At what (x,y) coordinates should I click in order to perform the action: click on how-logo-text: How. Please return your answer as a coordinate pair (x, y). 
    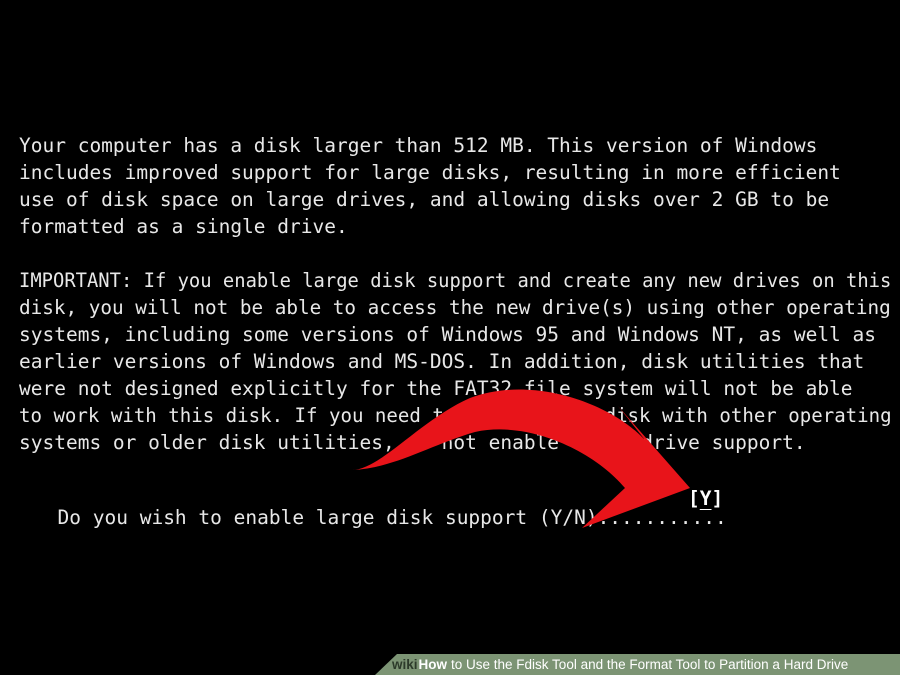
    Looking at the image, I should click on (433, 664).